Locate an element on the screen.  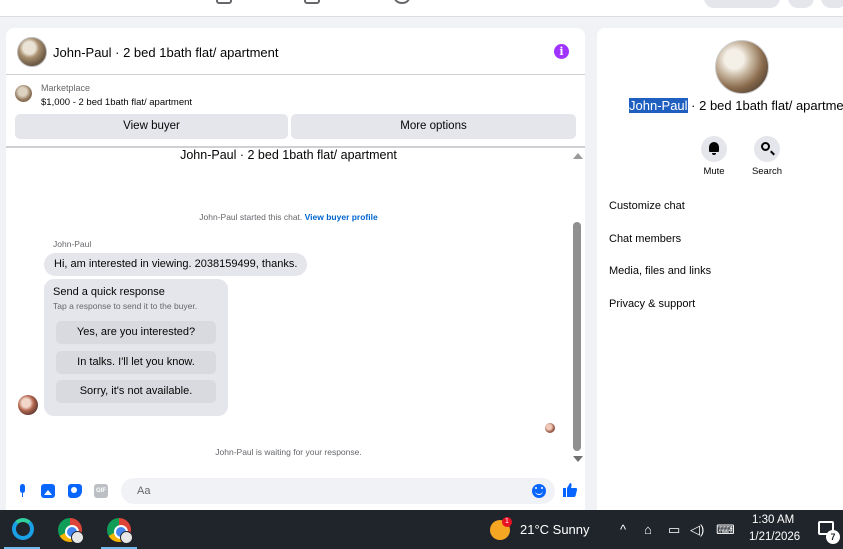
menu-media-files-links: Media, files and links is located at coordinates (660, 271).